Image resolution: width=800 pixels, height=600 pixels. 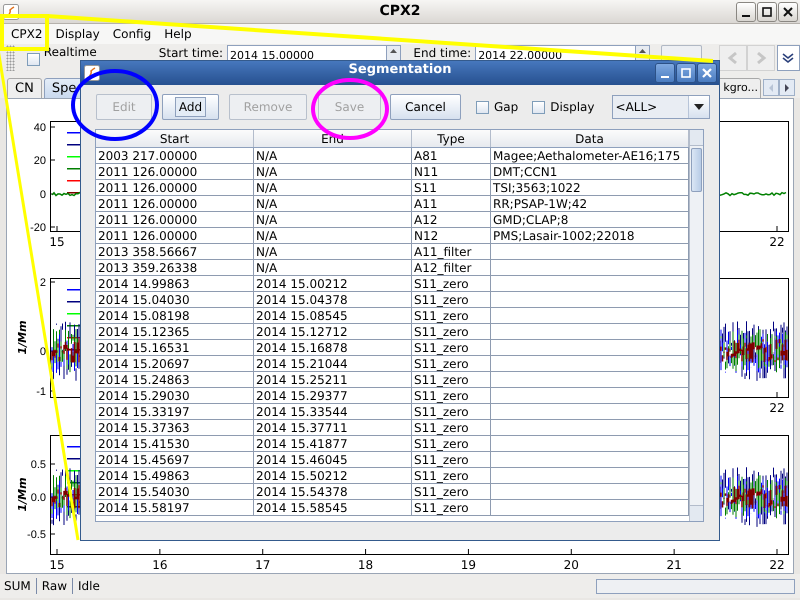 What do you see at coordinates (333, 491) in the screenshot?
I see `table-cell: 2014 15.54378` at bounding box center [333, 491].